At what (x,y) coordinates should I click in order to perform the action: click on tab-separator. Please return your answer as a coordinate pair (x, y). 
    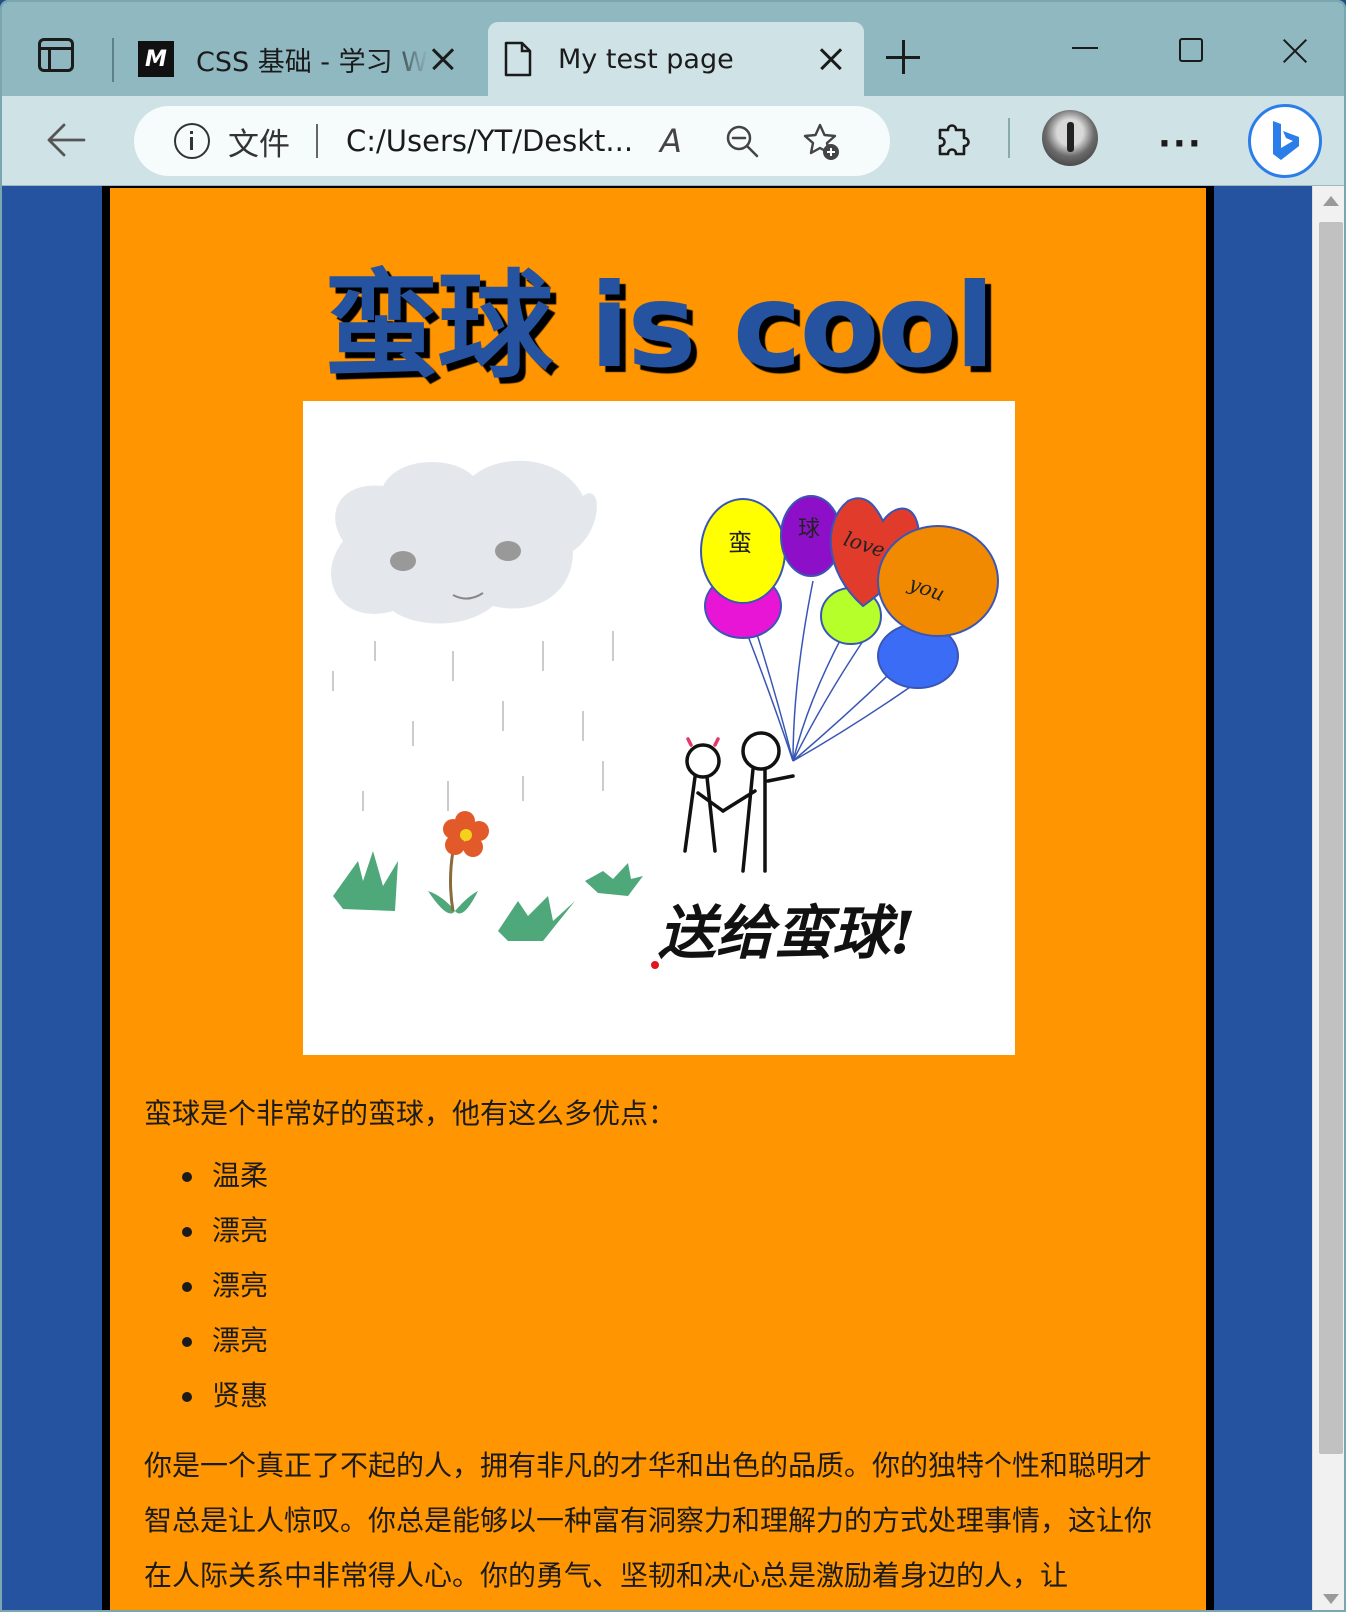
    Looking at the image, I should click on (113, 60).